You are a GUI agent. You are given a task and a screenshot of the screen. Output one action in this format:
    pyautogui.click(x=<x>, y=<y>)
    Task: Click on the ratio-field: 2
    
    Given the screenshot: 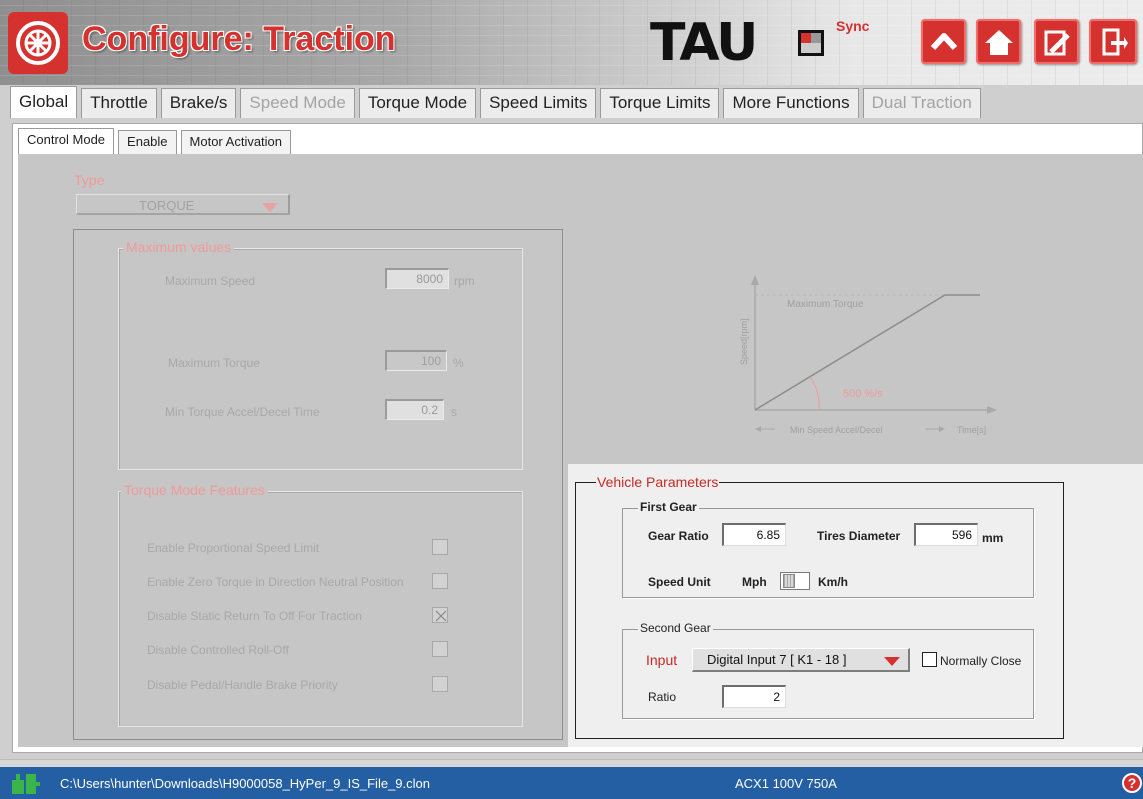 What is the action you would take?
    pyautogui.click(x=754, y=696)
    